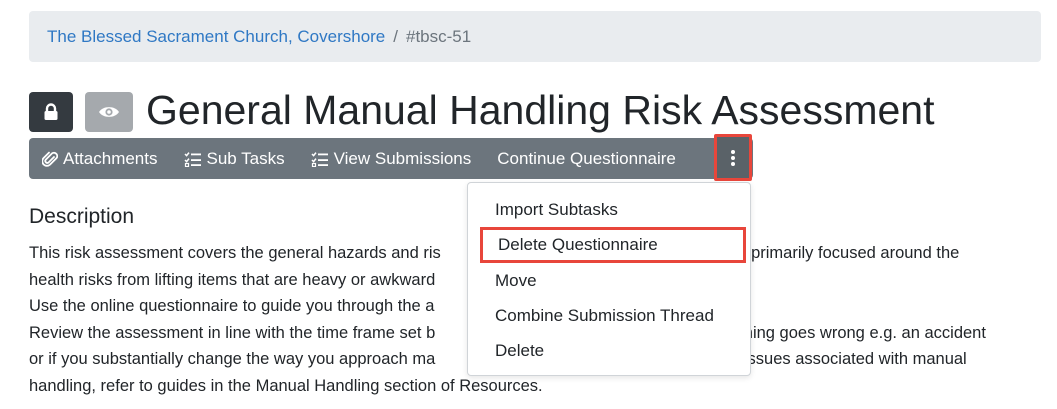 The width and height of the screenshot is (1057, 409). Describe the element at coordinates (439, 36) in the screenshot. I see `breadcrumb-current: #tbsc-51` at that location.